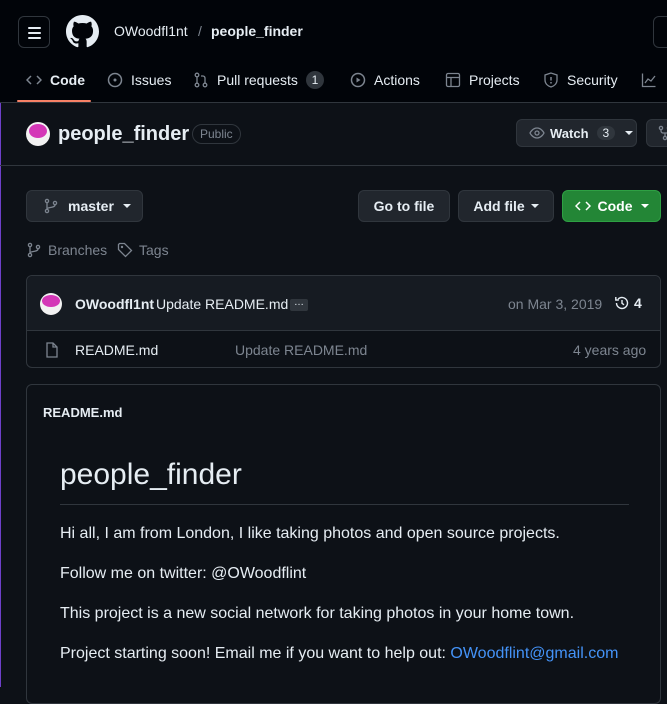 Image resolution: width=667 pixels, height=704 pixels. Describe the element at coordinates (610, 350) in the screenshot. I see `file-age: 4 years ago` at that location.